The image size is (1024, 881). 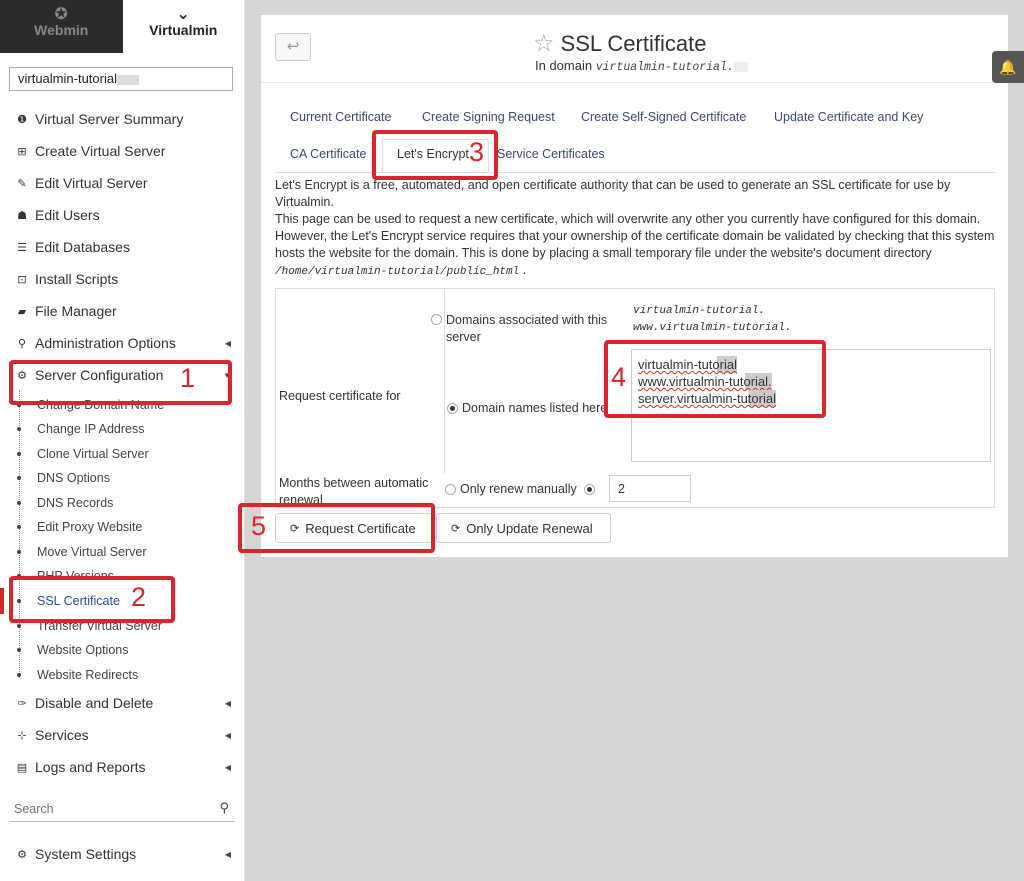 What do you see at coordinates (663, 117) in the screenshot?
I see `tab-create-self-signed: Create Self-Signed Certificate` at bounding box center [663, 117].